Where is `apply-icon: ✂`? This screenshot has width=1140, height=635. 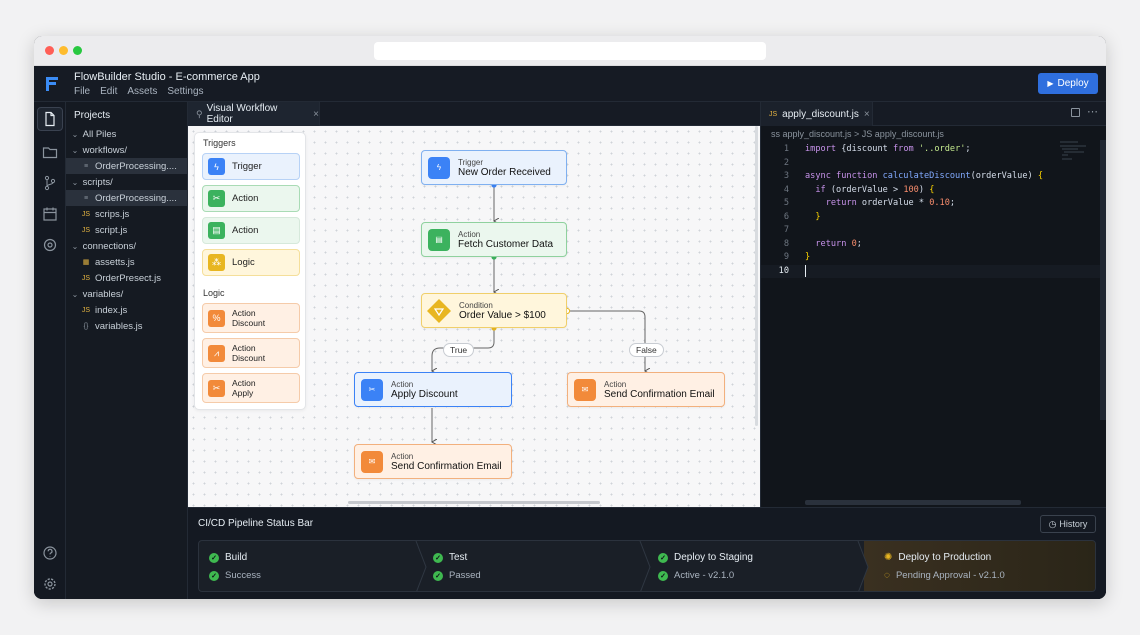 apply-icon: ✂ is located at coordinates (216, 388).